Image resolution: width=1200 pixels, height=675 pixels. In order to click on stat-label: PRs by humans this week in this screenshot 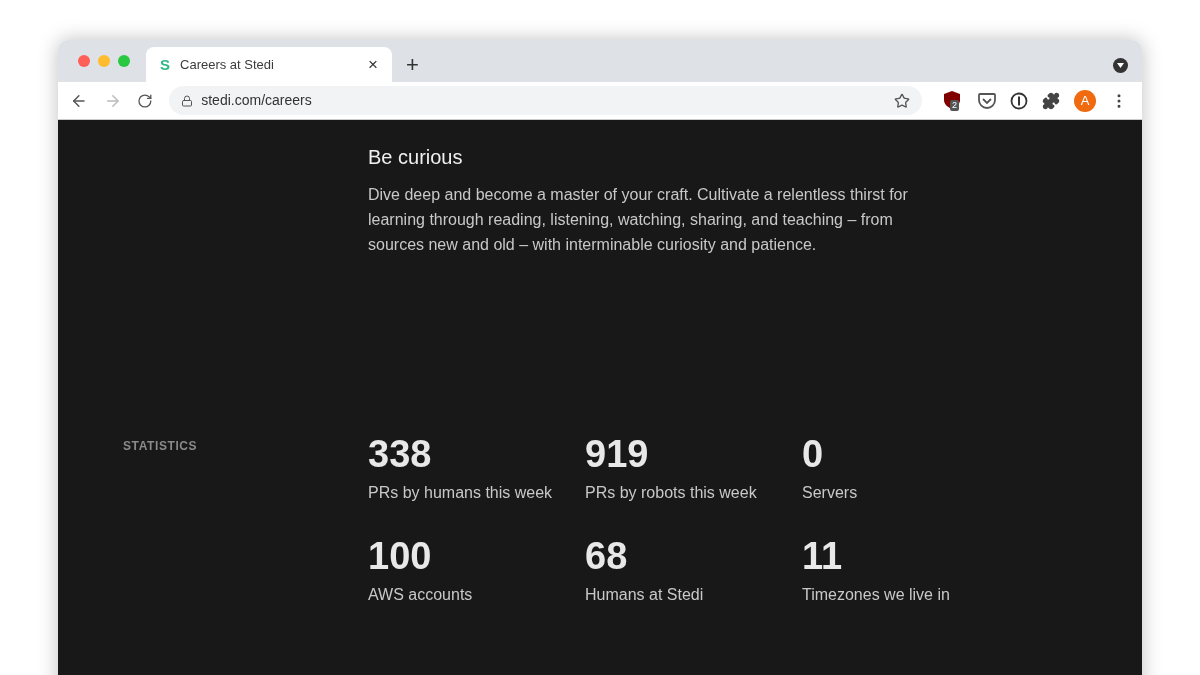, I will do `click(461, 493)`.